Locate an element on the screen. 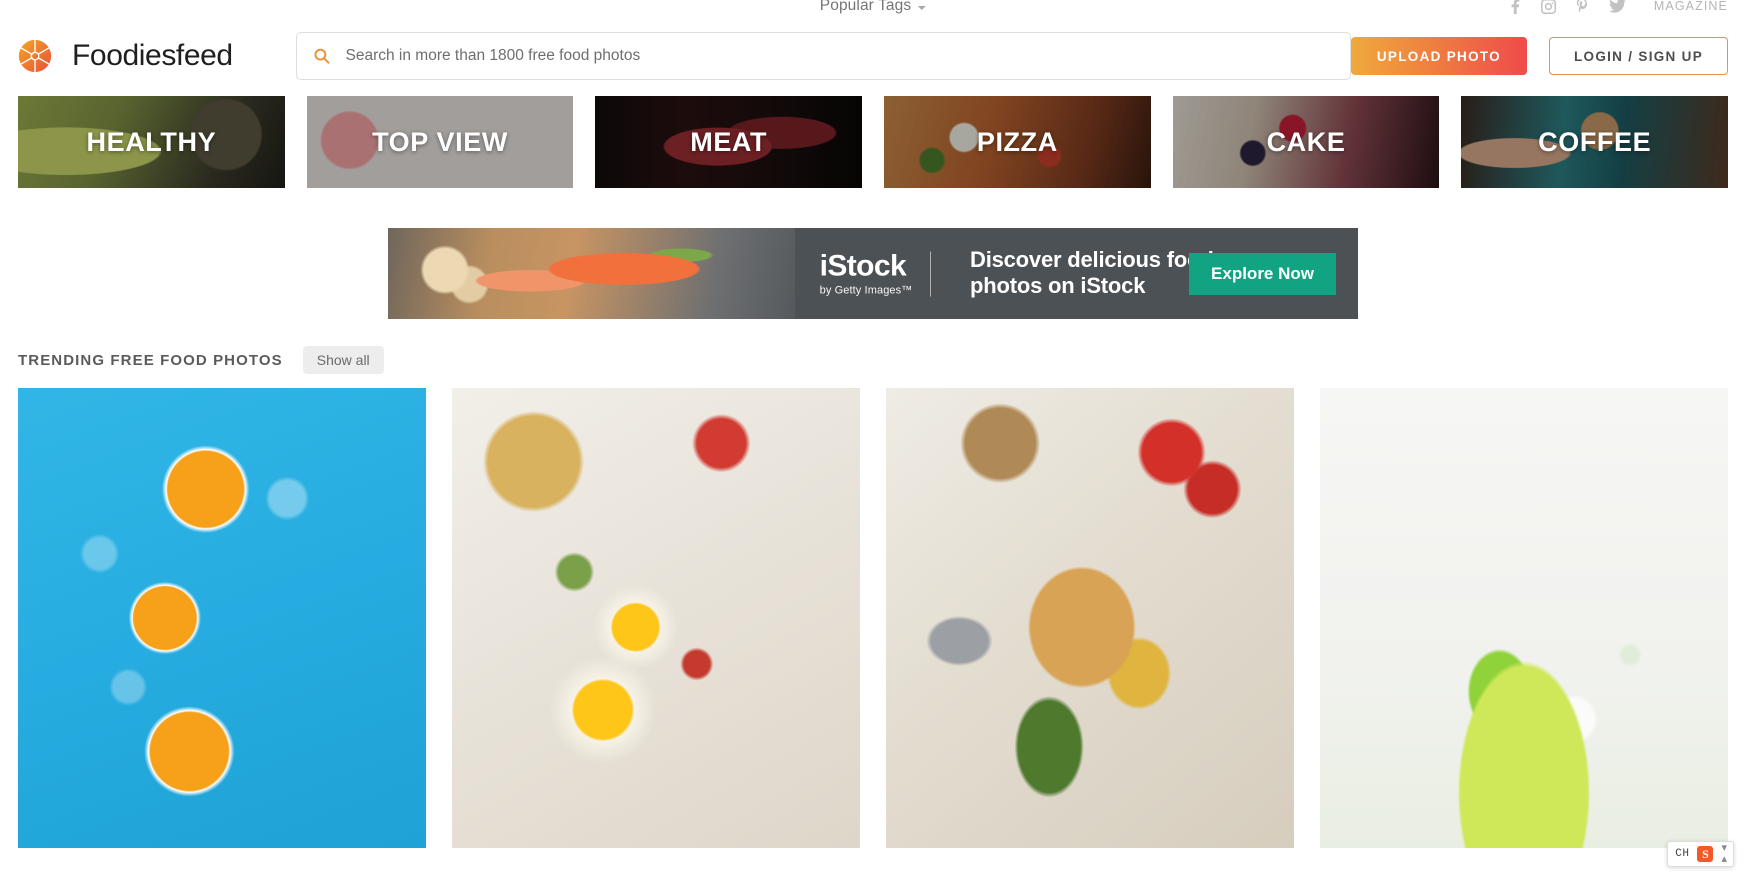 Image resolution: width=1746 pixels, height=877 pixels. ad-salmon-photo is located at coordinates (592, 273).